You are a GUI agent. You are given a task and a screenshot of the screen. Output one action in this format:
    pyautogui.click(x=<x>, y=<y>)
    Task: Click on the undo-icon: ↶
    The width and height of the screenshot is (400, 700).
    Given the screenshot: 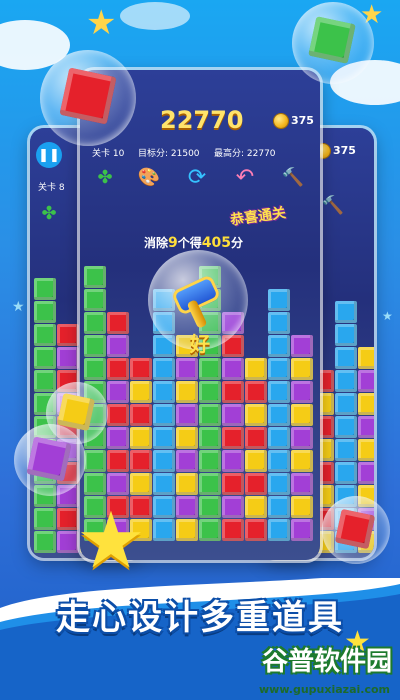 What is the action you would take?
    pyautogui.click(x=245, y=177)
    